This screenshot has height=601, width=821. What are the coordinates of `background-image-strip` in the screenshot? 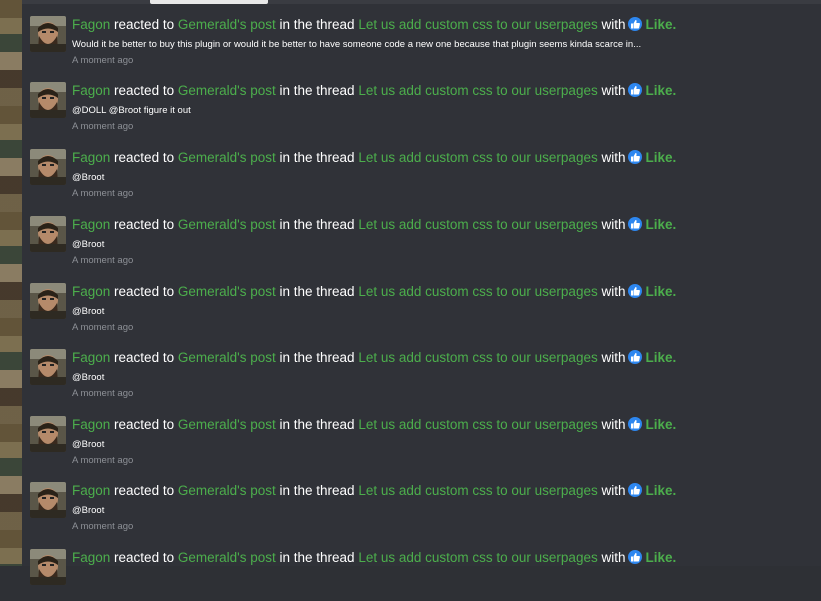 It's located at (11, 283).